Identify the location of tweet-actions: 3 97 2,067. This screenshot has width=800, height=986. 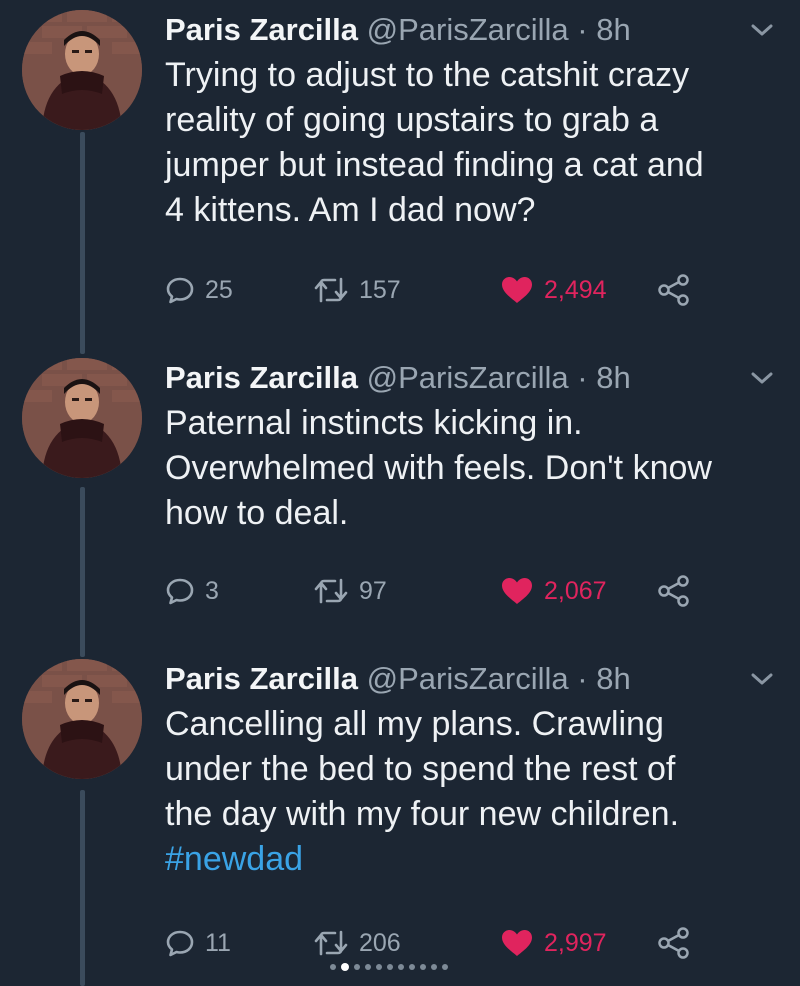
(470, 591).